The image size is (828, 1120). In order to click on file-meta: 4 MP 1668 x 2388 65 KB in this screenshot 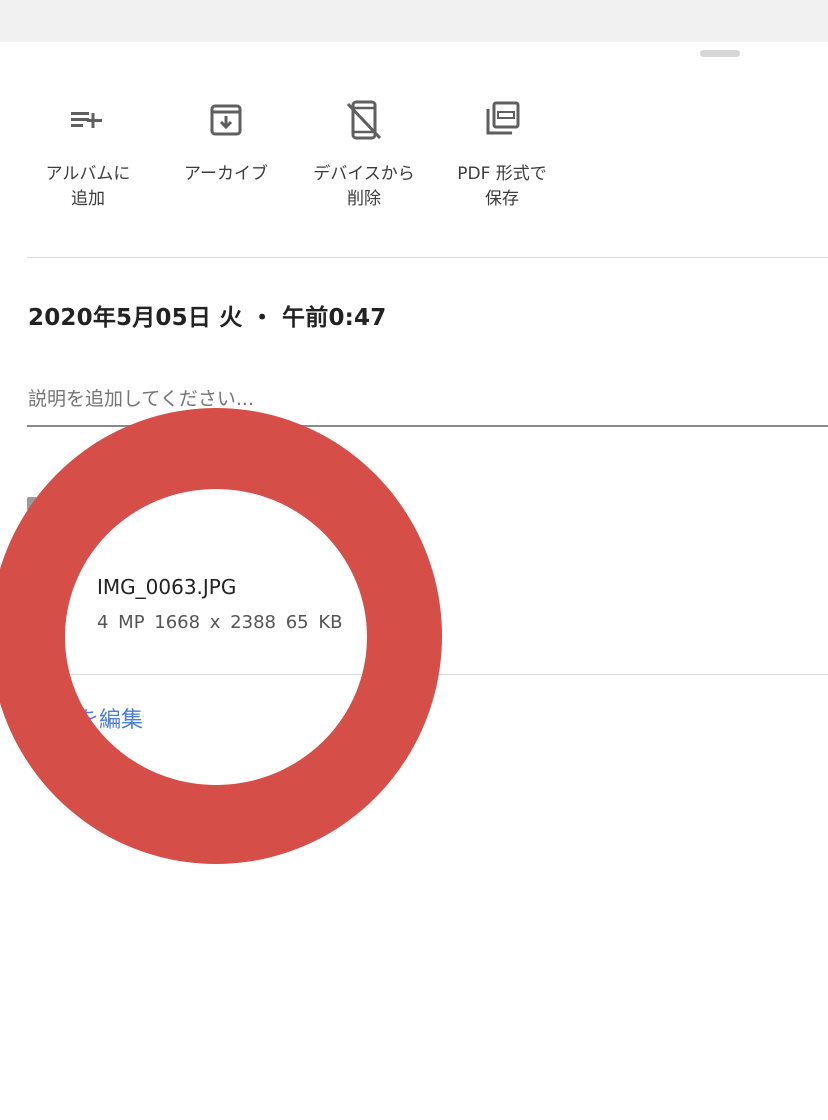, I will do `click(220, 622)`.